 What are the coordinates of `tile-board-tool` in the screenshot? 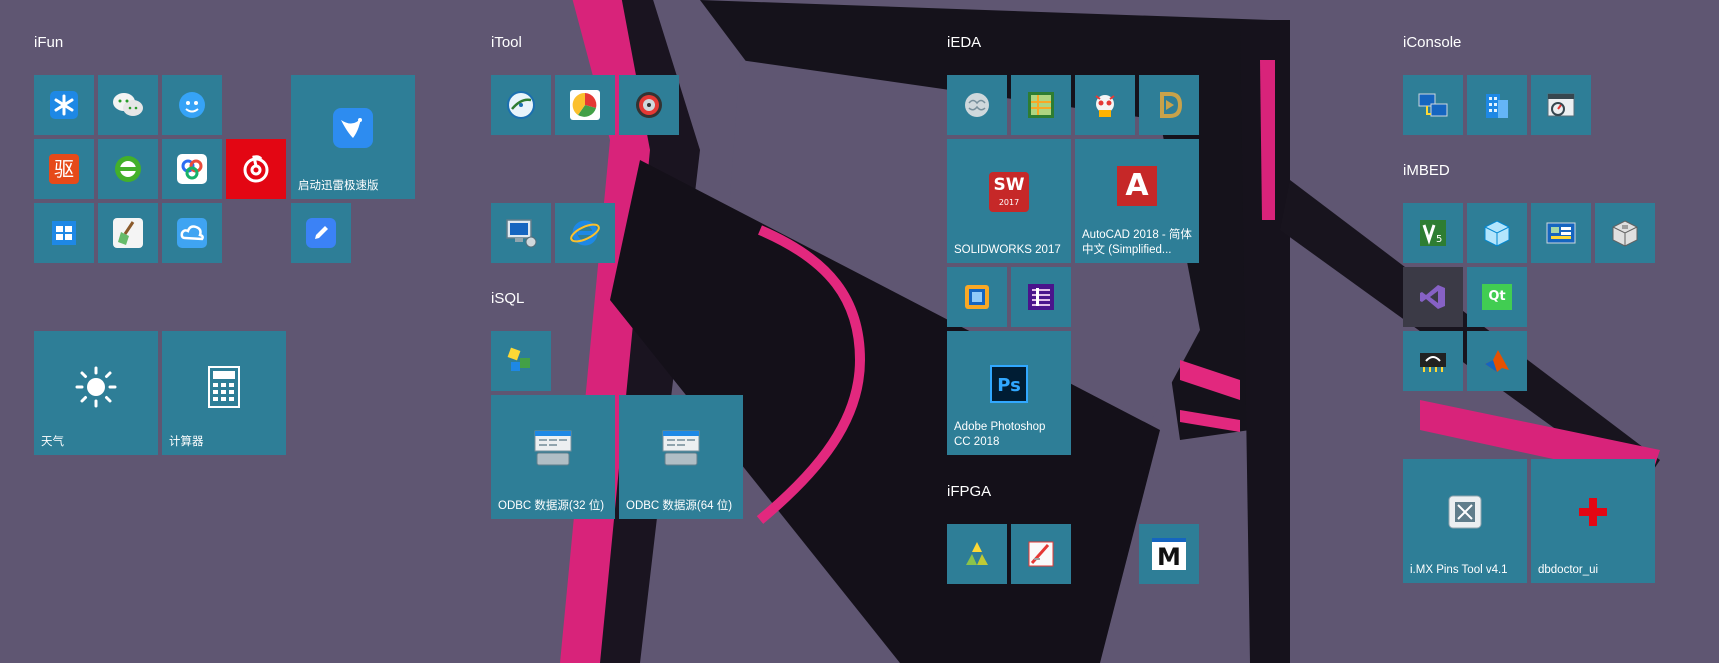 It's located at (1561, 233).